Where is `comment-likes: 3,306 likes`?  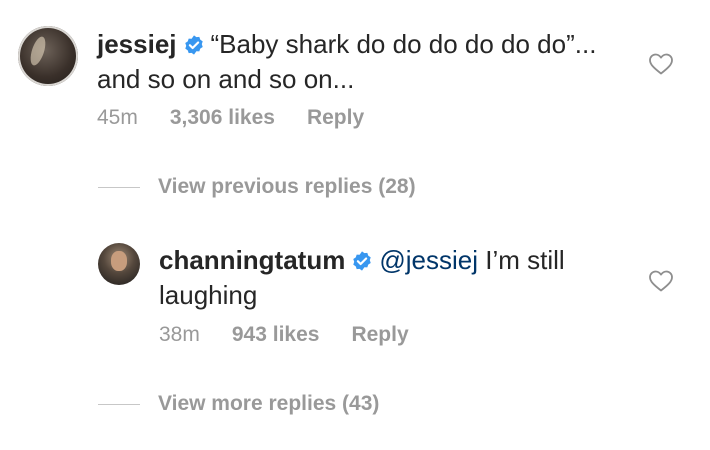 comment-likes: 3,306 likes is located at coordinates (222, 118).